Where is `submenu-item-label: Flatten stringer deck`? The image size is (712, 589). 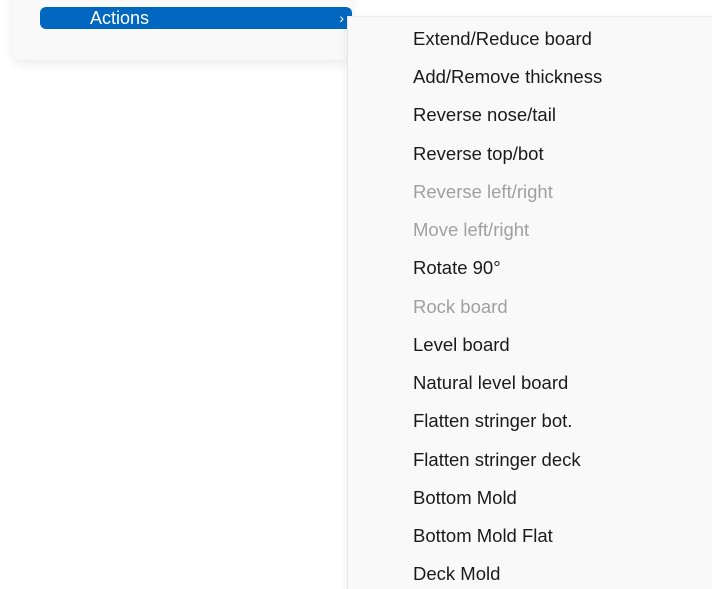 submenu-item-label: Flatten stringer deck is located at coordinates (497, 459).